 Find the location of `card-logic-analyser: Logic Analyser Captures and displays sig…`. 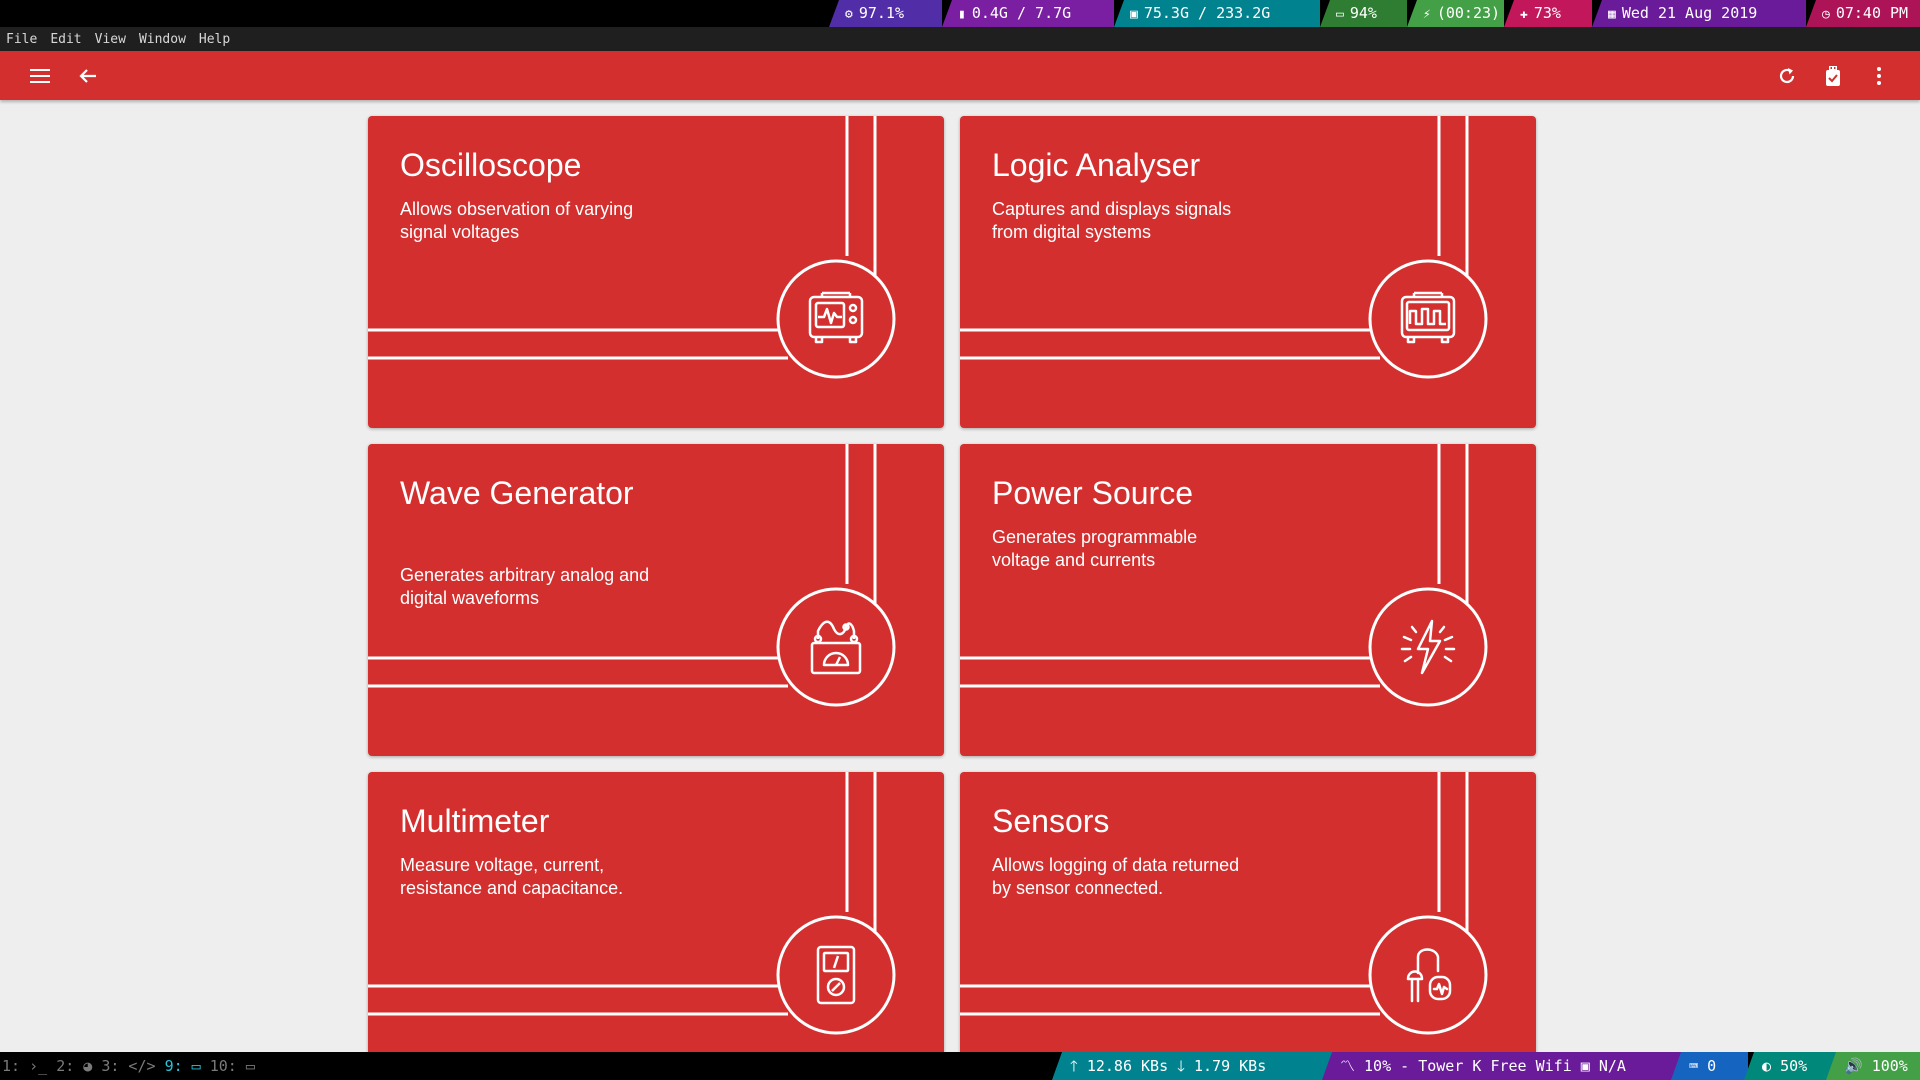

card-logic-analyser: Logic Analyser Captures and displays sig… is located at coordinates (1248, 272).